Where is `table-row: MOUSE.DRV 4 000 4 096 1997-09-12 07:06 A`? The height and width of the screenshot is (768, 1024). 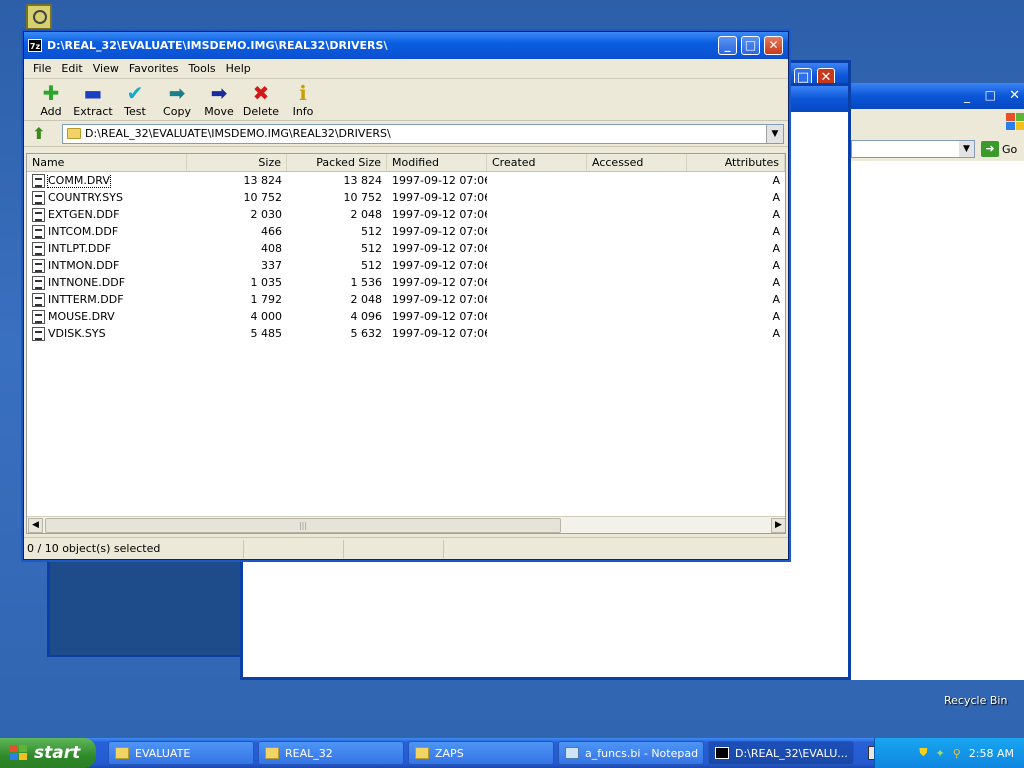 table-row: MOUSE.DRV 4 000 4 096 1997-09-12 07:06 A is located at coordinates (406, 316).